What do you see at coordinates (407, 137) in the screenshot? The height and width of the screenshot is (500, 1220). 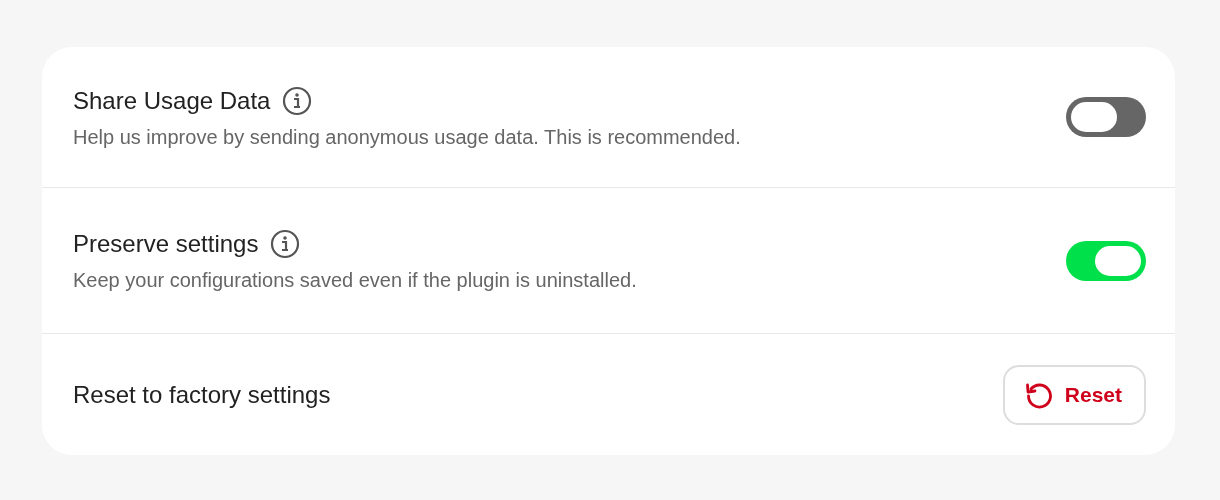 I see `setting-description: Help us improve by sending anonymous usage data. This is recommended.` at bounding box center [407, 137].